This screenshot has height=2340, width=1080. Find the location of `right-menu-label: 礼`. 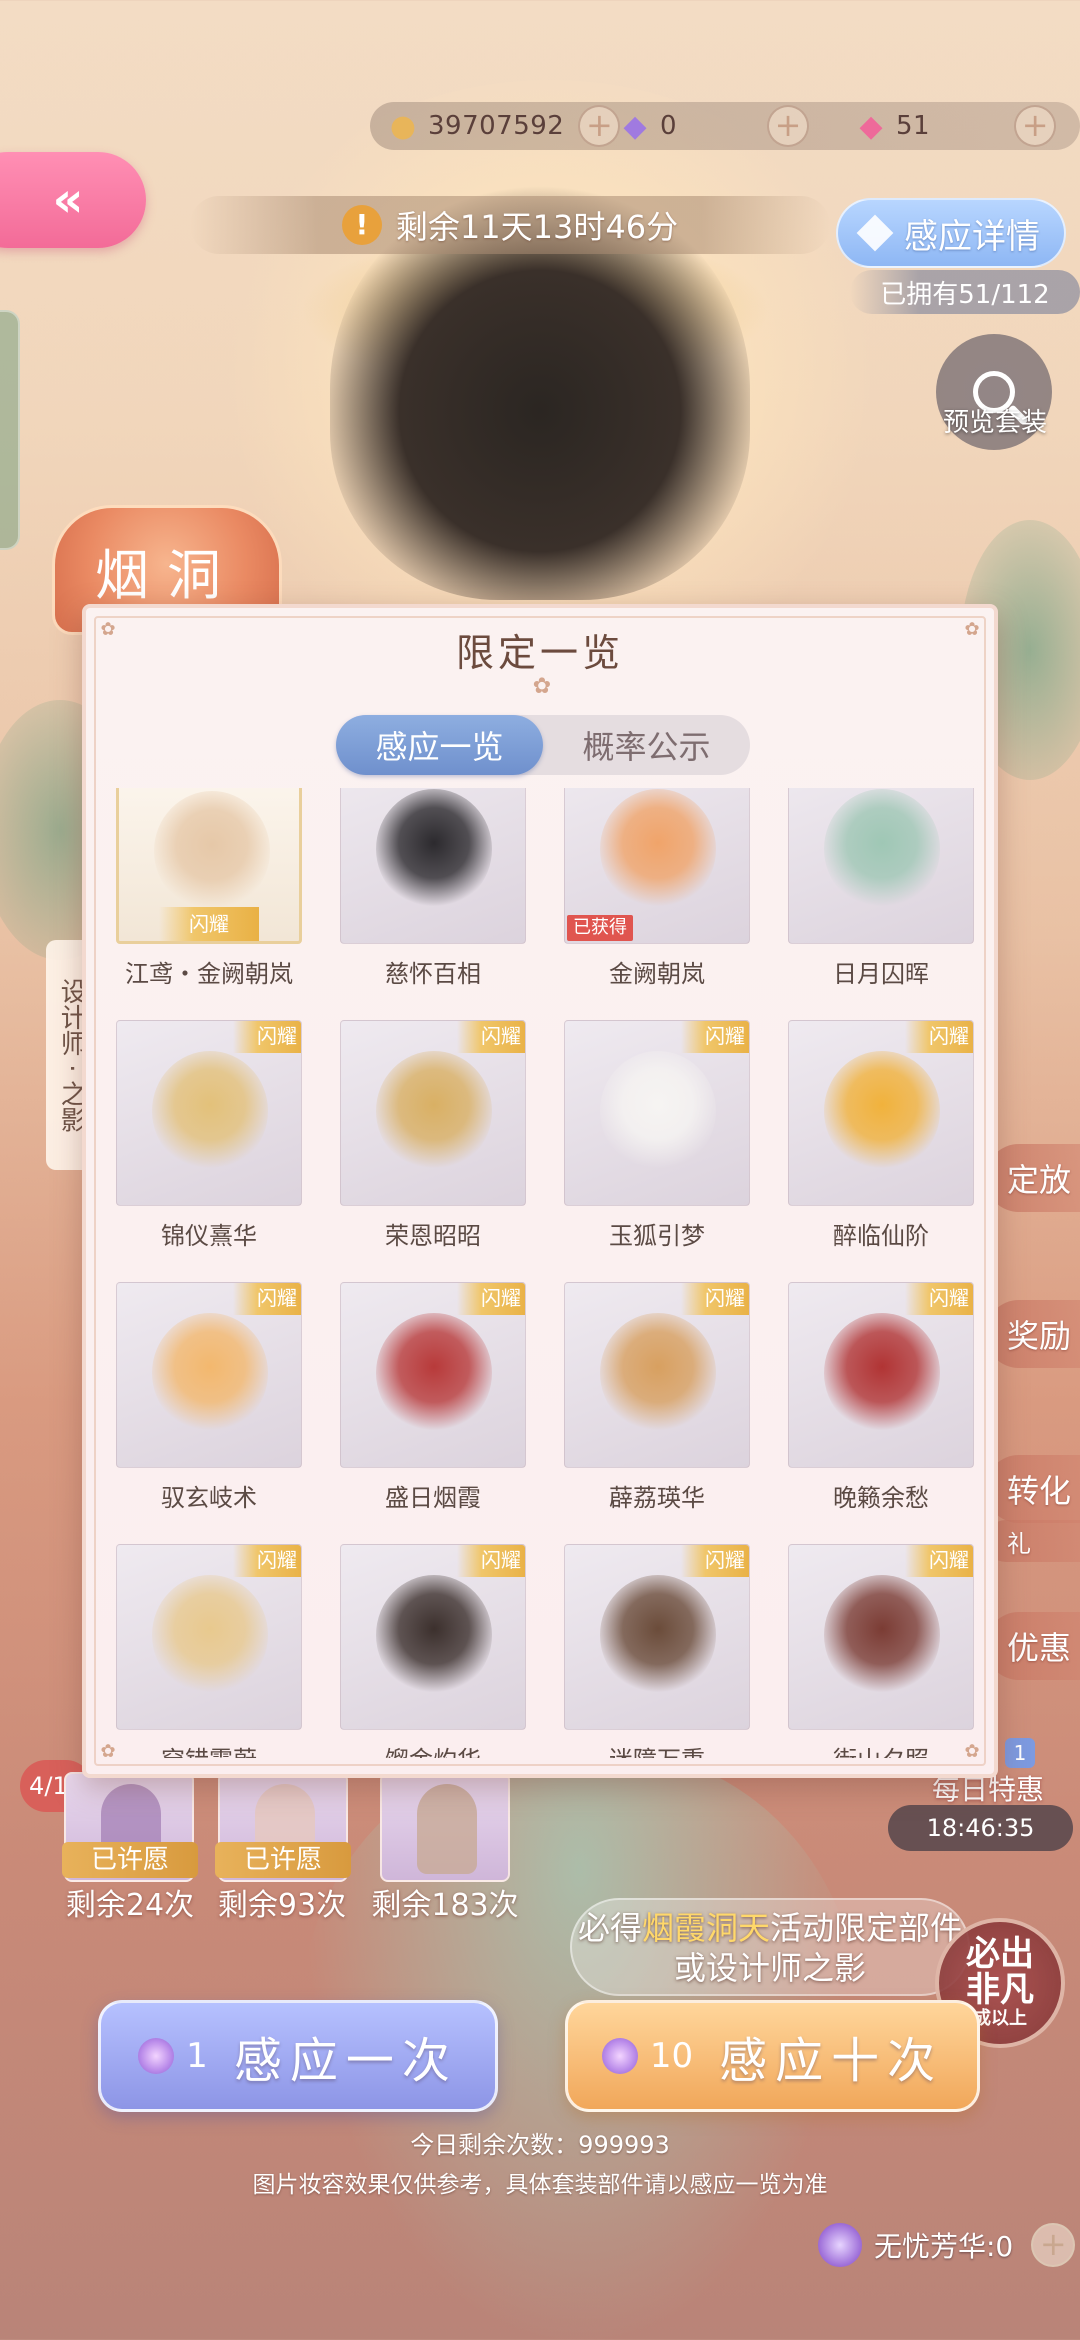

right-menu-label: 礼 is located at coordinates (1019, 1543).